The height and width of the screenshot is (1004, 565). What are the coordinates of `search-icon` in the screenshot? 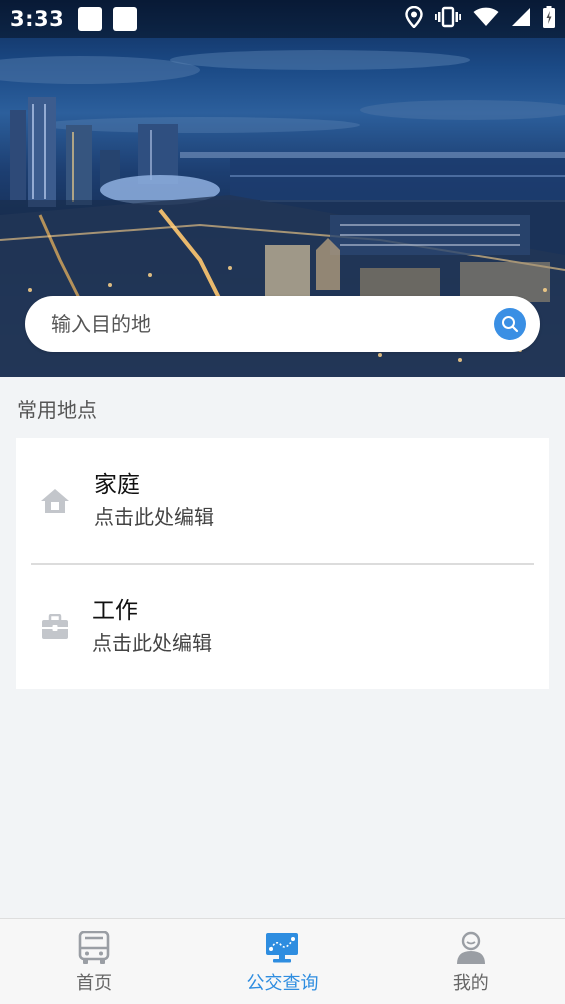 It's located at (510, 324).